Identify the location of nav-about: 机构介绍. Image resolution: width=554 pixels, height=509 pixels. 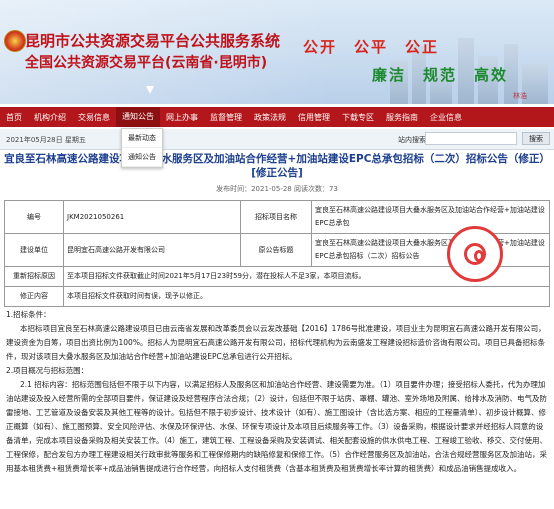
(50, 117).